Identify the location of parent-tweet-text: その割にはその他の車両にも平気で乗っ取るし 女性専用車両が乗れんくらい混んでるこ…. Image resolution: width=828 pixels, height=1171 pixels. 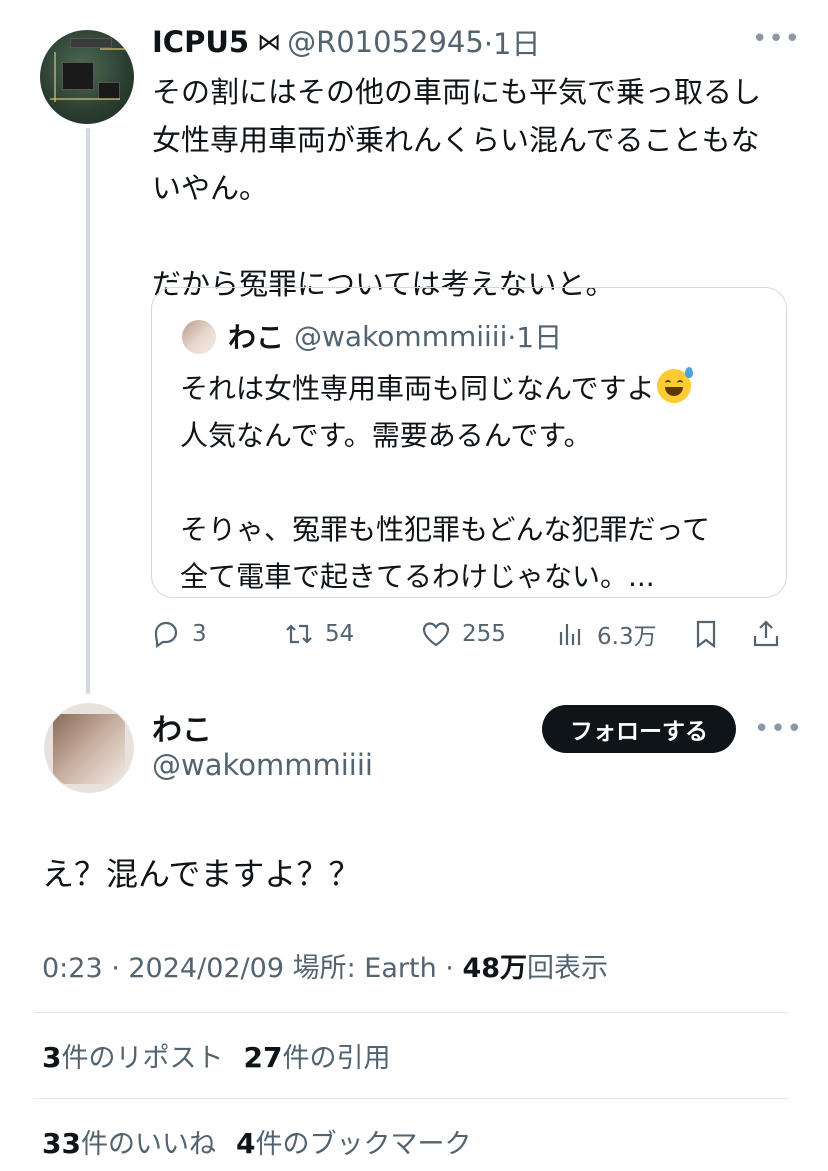
(457, 188).